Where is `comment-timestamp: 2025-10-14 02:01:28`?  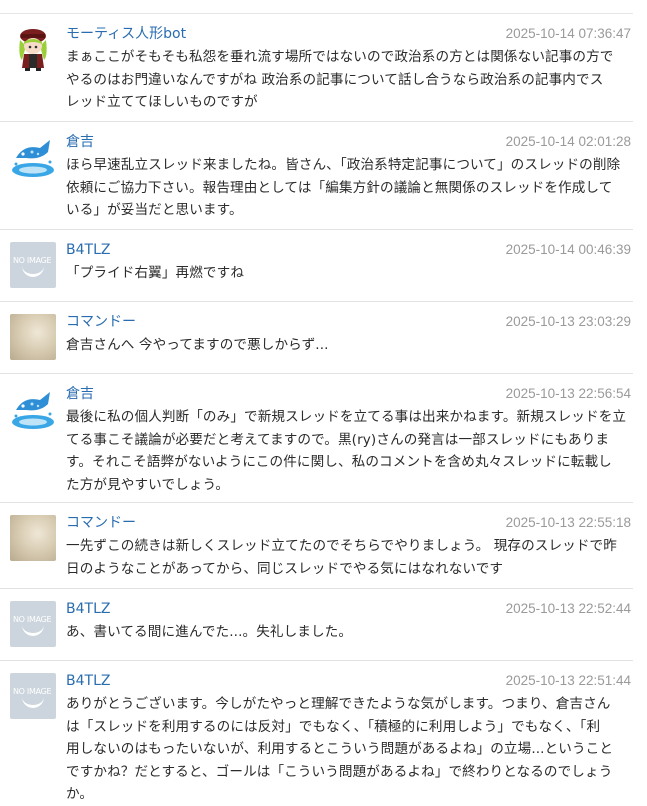
comment-timestamp: 2025-10-14 02:01:28 is located at coordinates (568, 141).